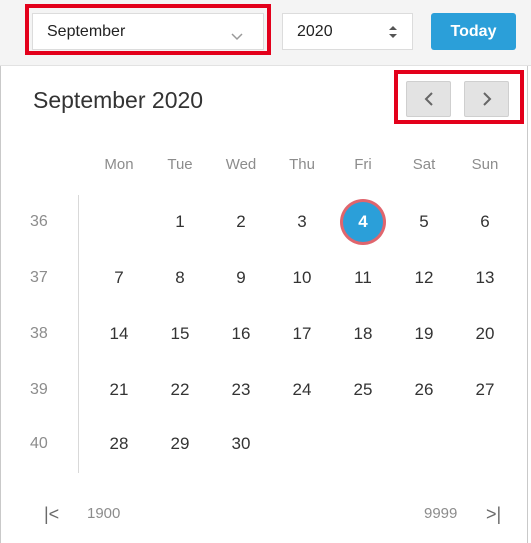  I want to click on day-cell: 13, so click(485, 278).